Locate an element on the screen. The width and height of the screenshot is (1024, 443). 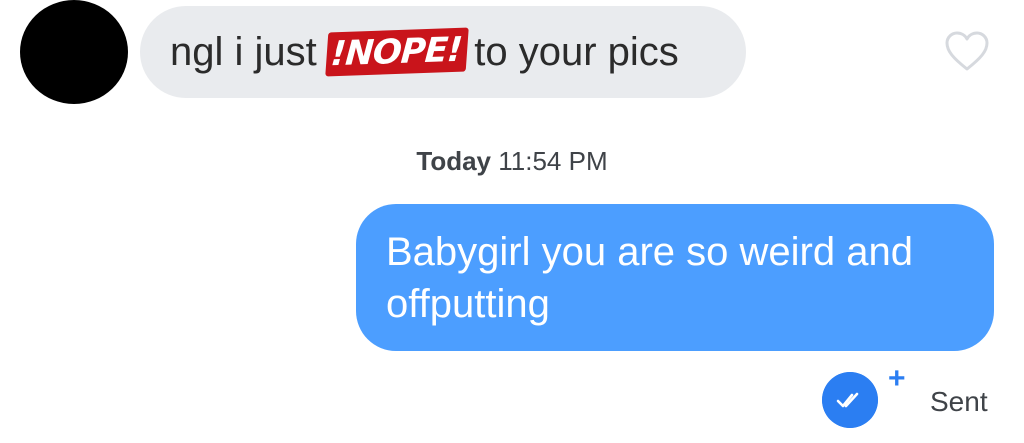
outgoing-message-text: Babygirl you are so weird and offputting is located at coordinates (649, 278).